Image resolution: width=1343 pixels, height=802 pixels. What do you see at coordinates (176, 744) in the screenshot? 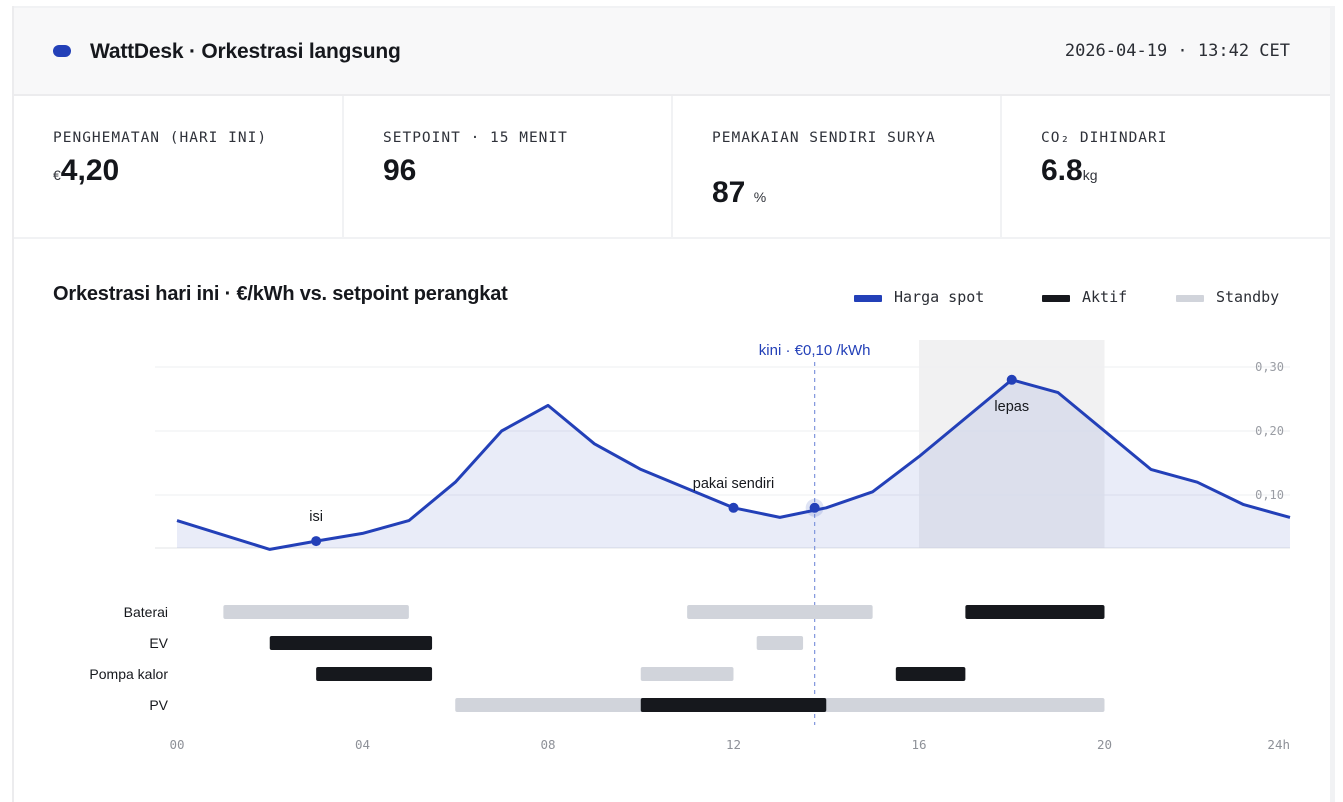
I see `x-tick-label: 00` at bounding box center [176, 744].